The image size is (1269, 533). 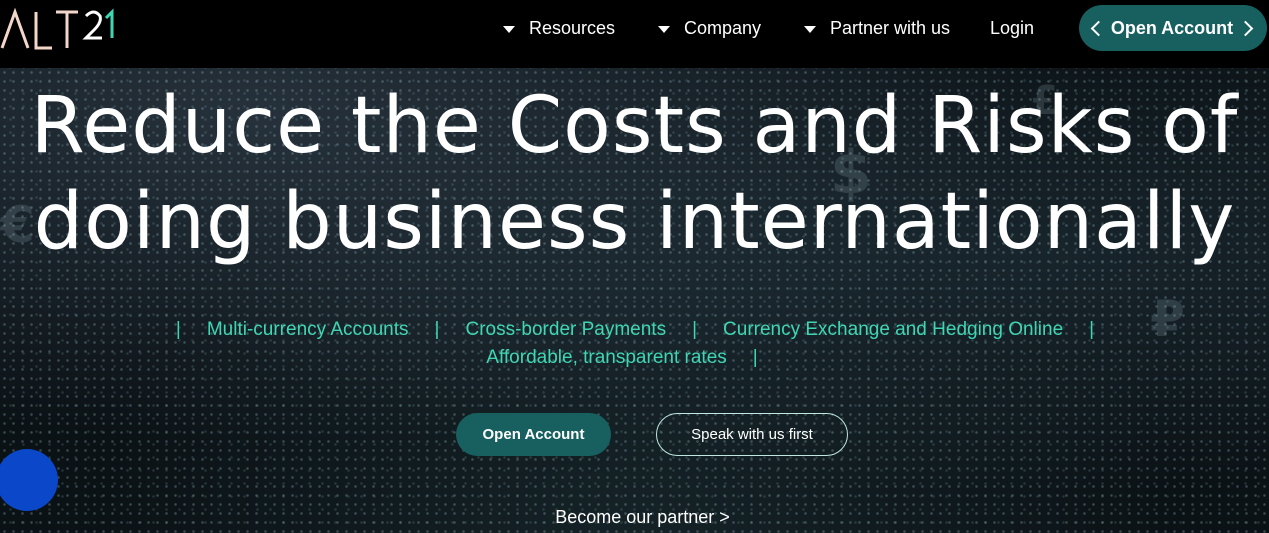 I want to click on ruble-symbol-decoration: ₽, so click(x=1167, y=319).